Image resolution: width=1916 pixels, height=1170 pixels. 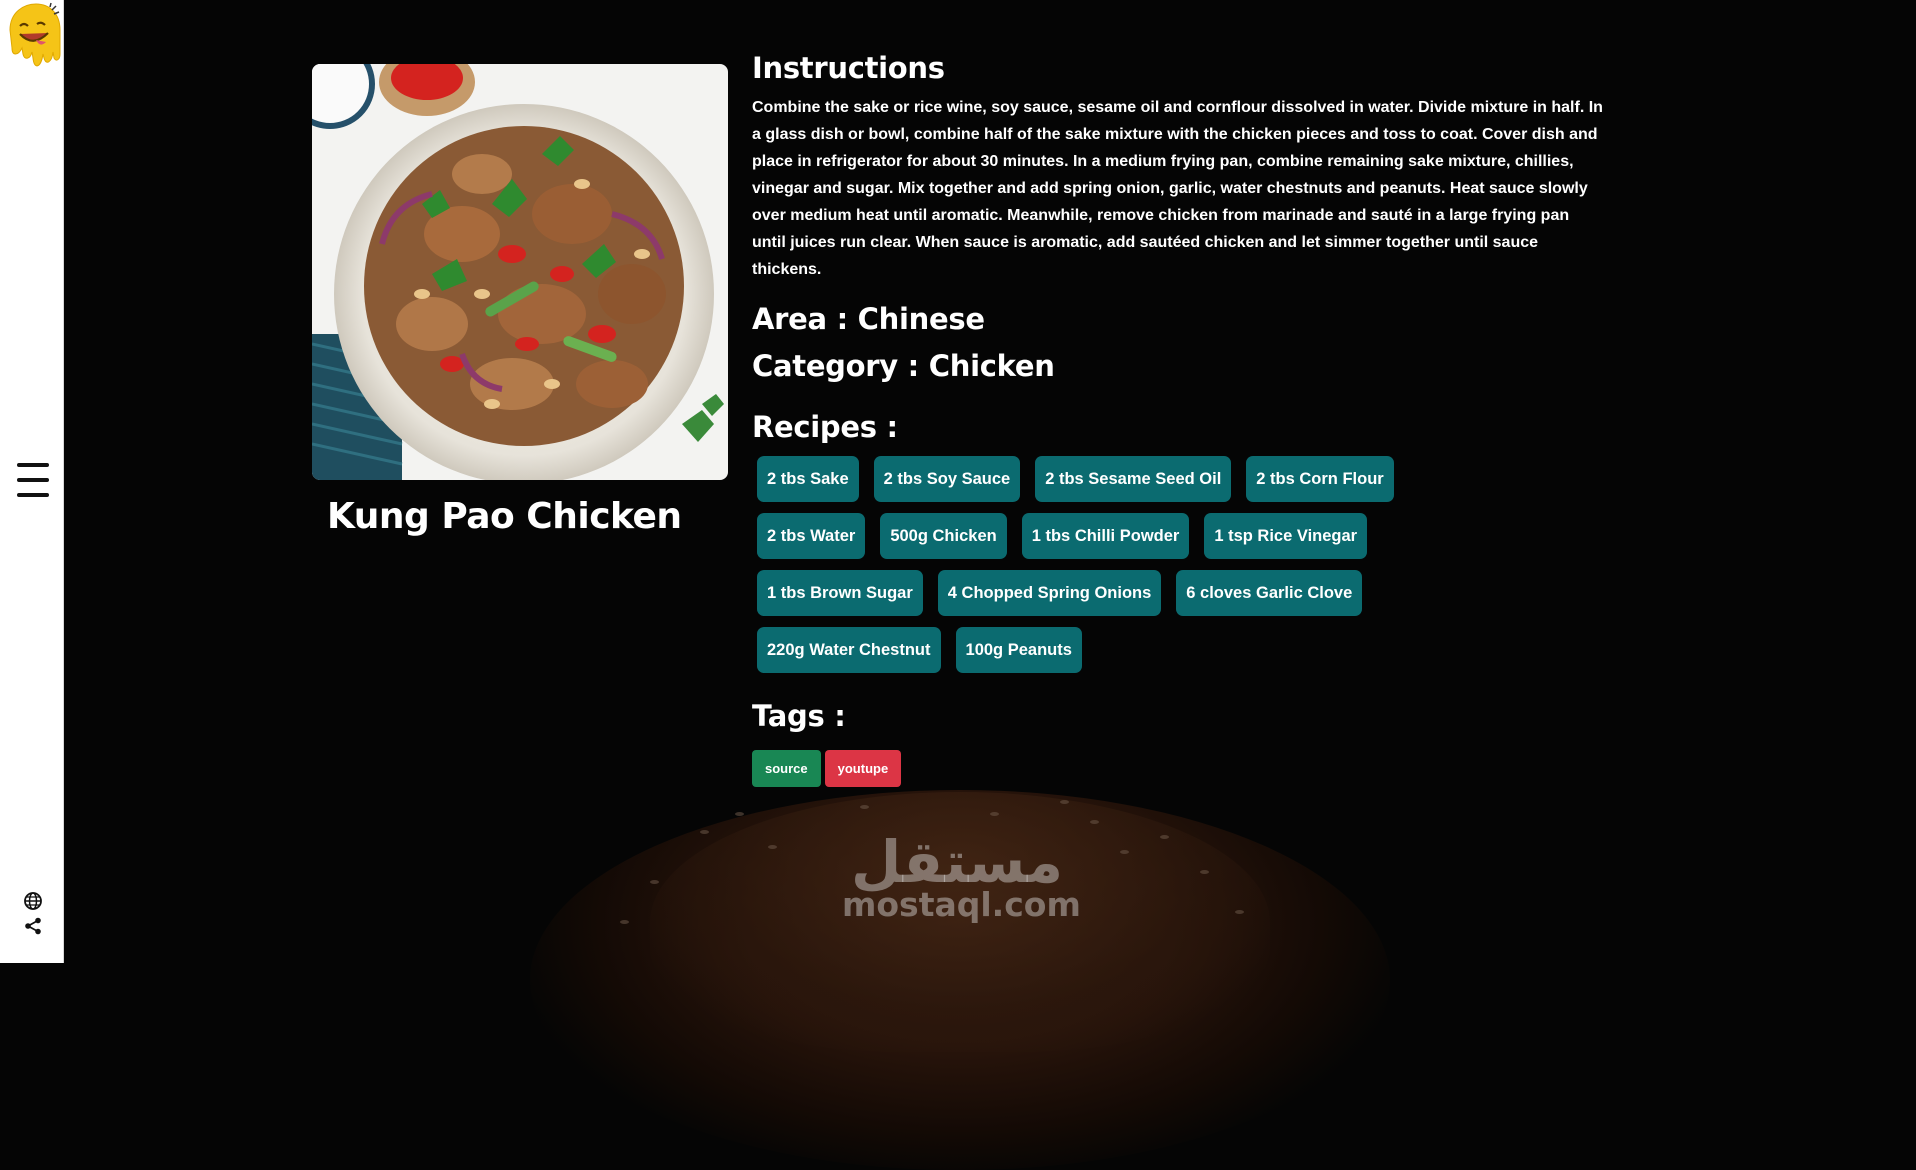 I want to click on share-icon, so click(x=33, y=926).